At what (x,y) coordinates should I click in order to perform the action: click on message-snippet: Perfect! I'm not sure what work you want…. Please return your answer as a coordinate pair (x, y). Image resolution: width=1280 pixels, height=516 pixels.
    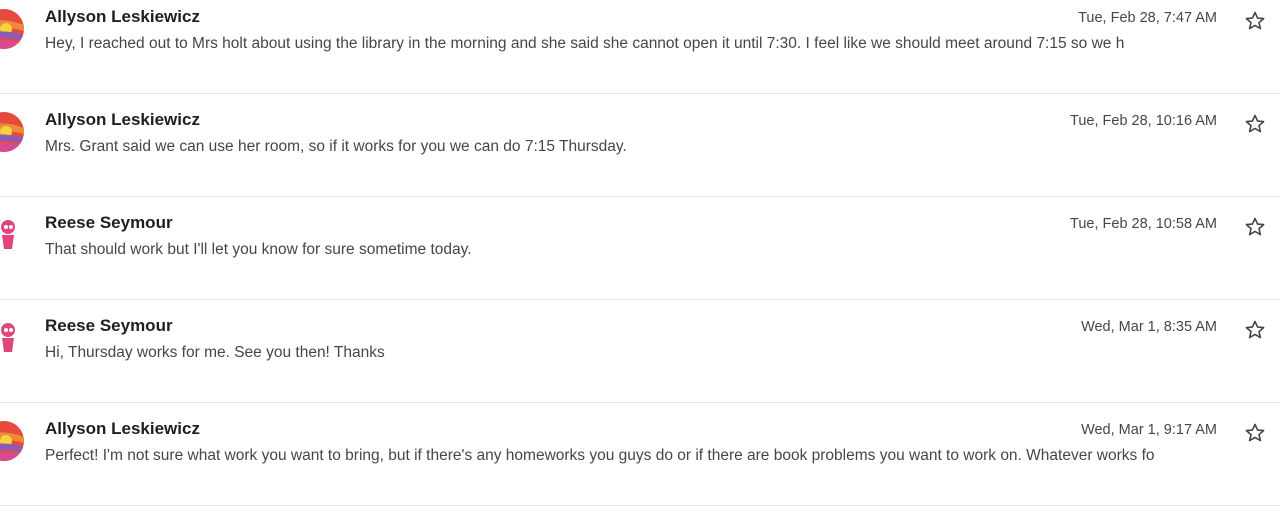
    Looking at the image, I should click on (600, 455).